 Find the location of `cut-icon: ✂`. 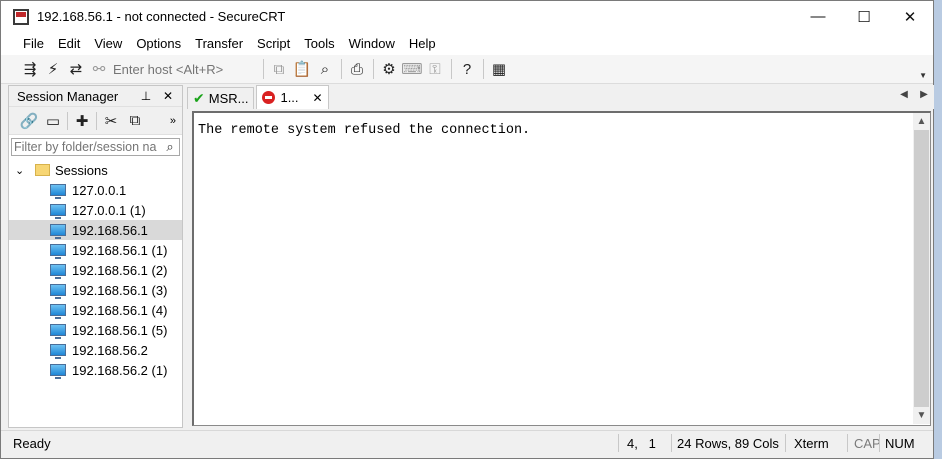

cut-icon: ✂ is located at coordinates (111, 121).